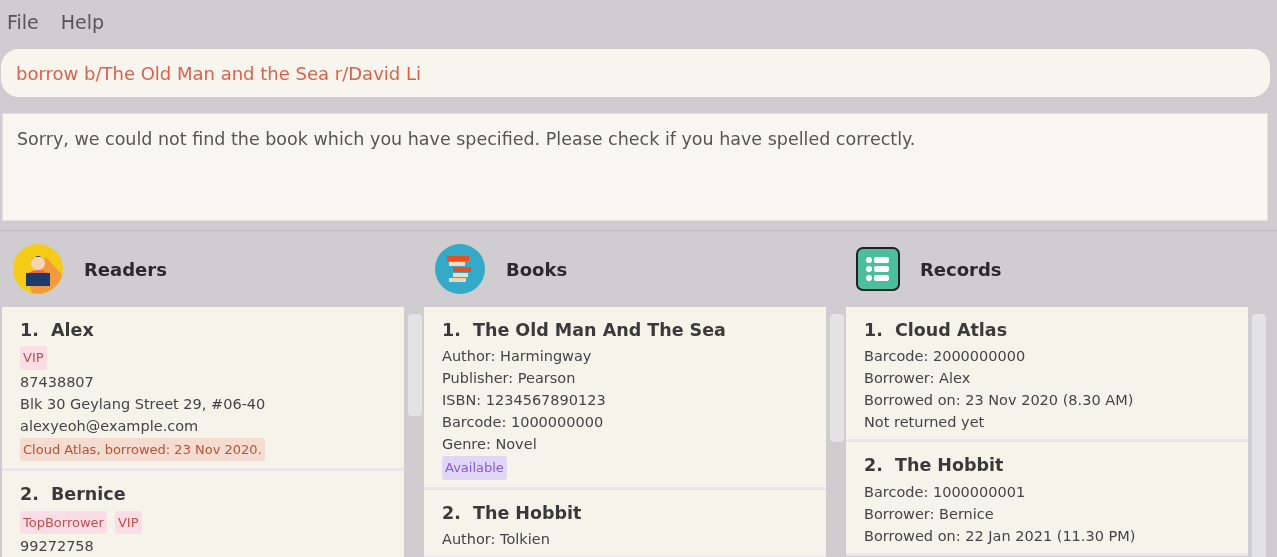  What do you see at coordinates (945, 356) in the screenshot?
I see `detail-text: Barcode: 2000000000` at bounding box center [945, 356].